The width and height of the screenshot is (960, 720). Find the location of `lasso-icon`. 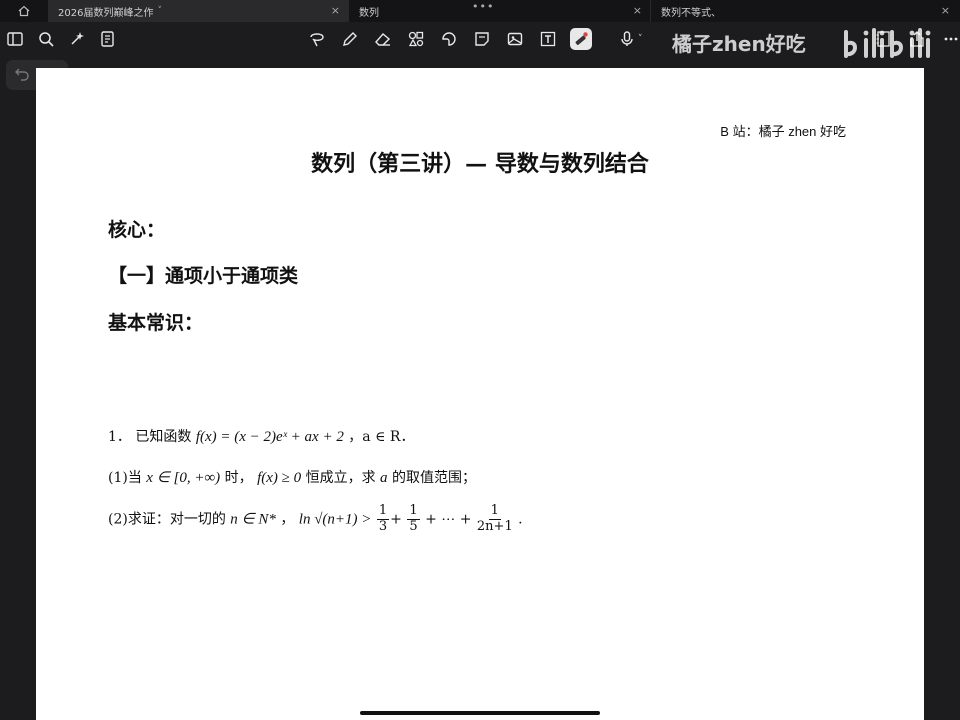

lasso-icon is located at coordinates (317, 39).